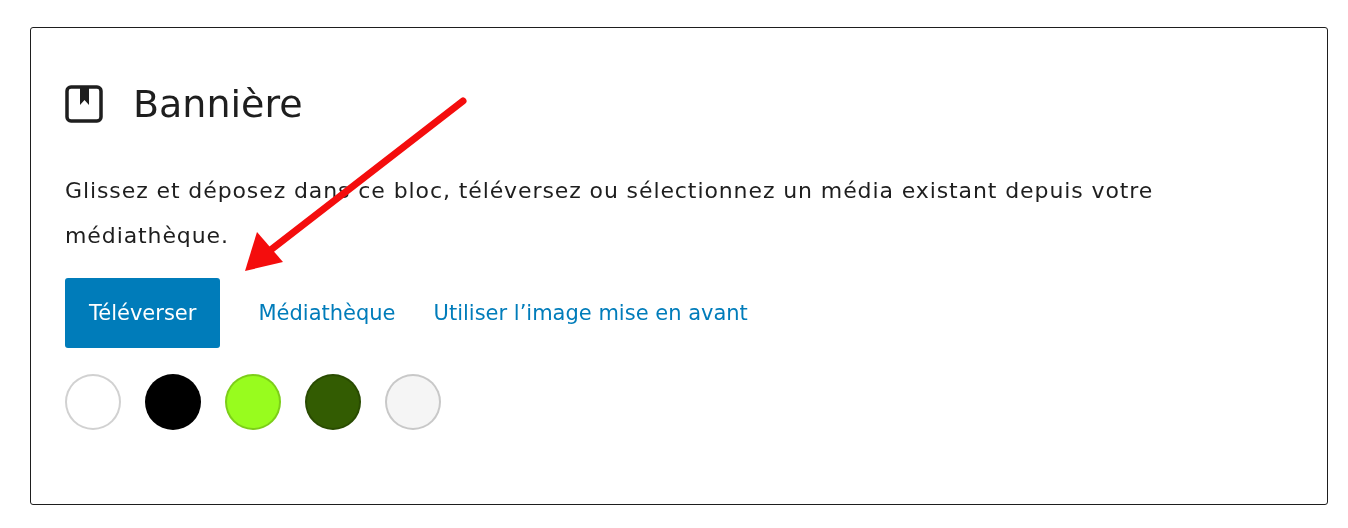 The width and height of the screenshot is (1348, 528). Describe the element at coordinates (327, 313) in the screenshot. I see `media-link: Médiathèque` at that location.